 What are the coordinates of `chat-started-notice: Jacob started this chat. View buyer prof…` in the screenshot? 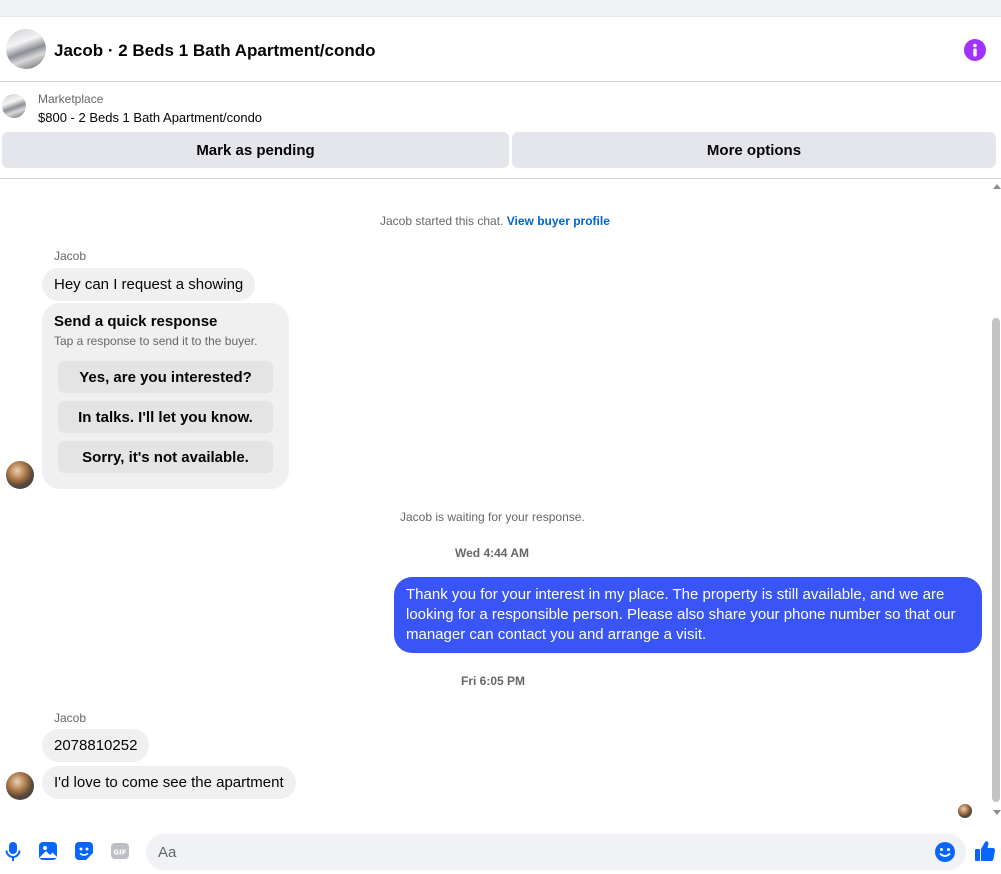 It's located at (495, 221).